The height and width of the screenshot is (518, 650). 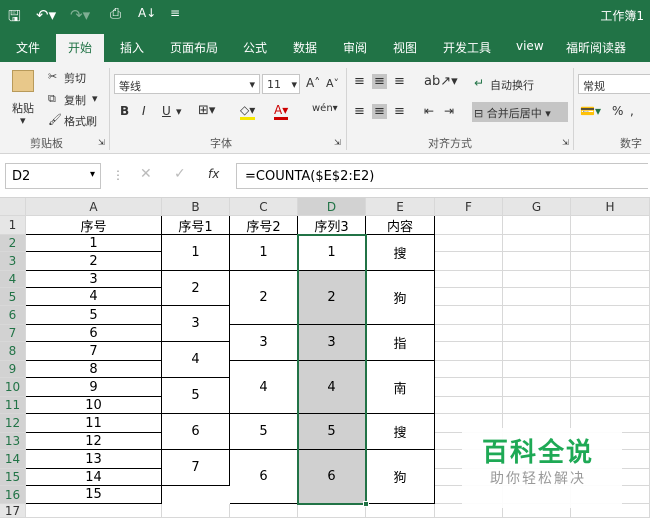 I want to click on row-header: 11, so click(x=13, y=405).